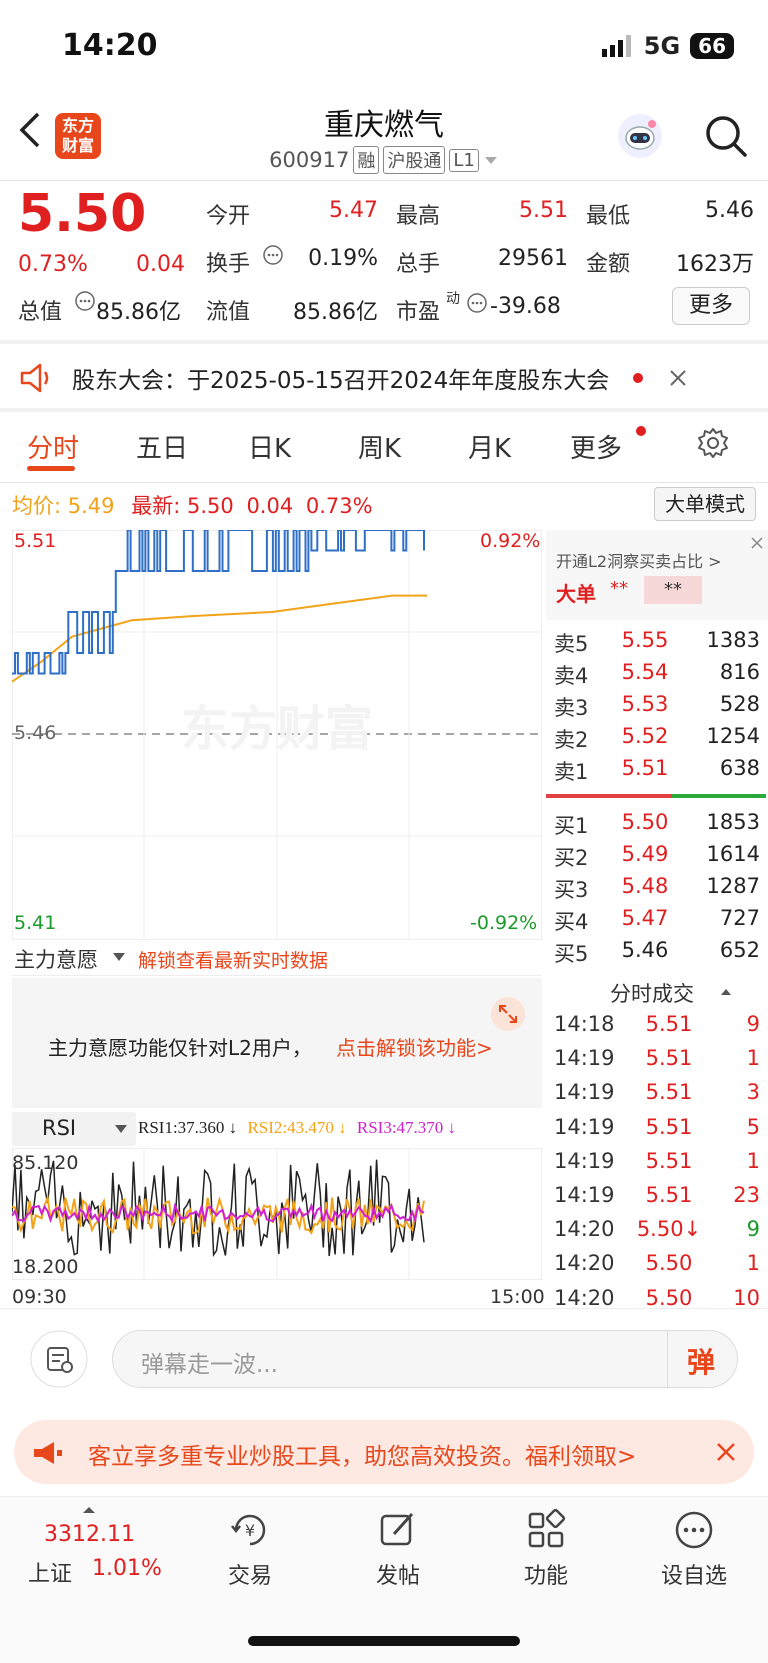 This screenshot has width=768, height=1663. What do you see at coordinates (726, 136) in the screenshot?
I see `search-icon` at bounding box center [726, 136].